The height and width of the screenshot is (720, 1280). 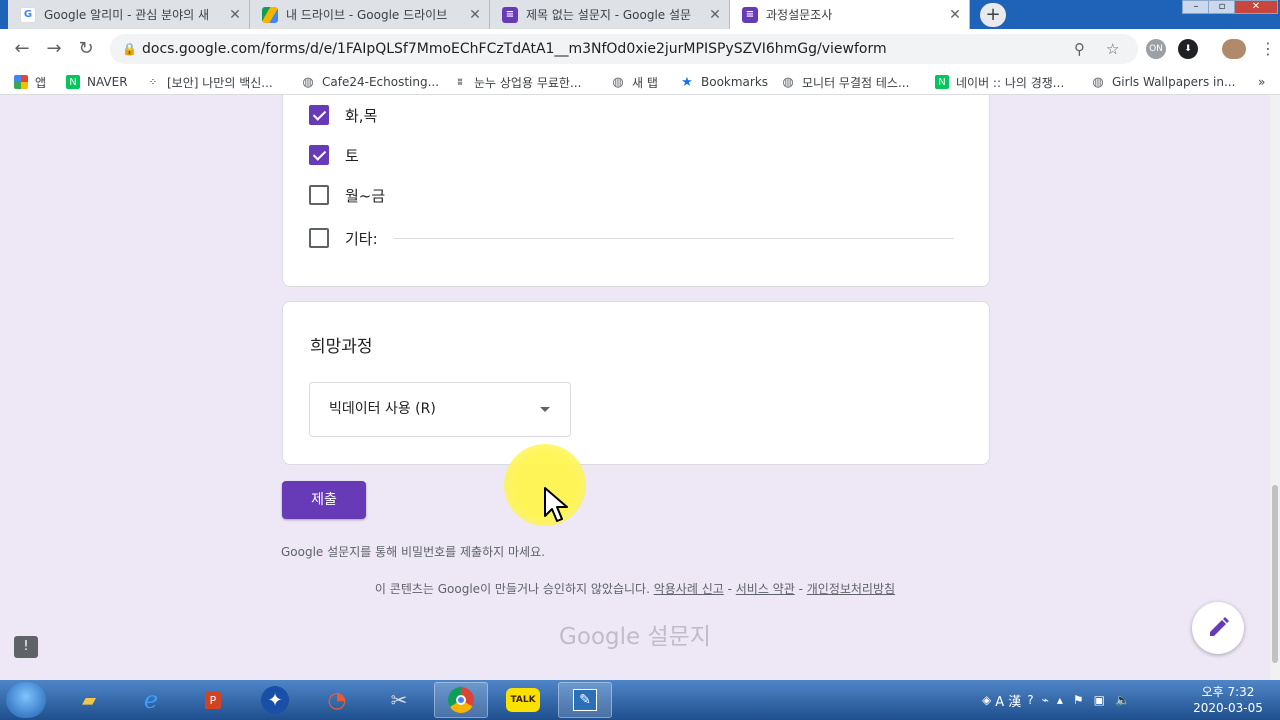 What do you see at coordinates (1256, 7) in the screenshot?
I see `close-window-button: ✕` at bounding box center [1256, 7].